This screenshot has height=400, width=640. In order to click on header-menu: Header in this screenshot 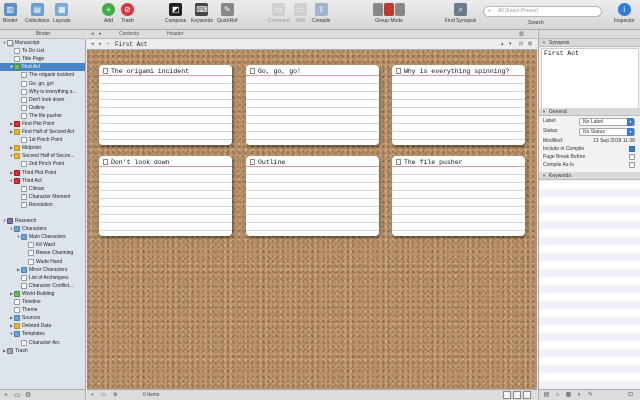, I will do `click(175, 34)`.